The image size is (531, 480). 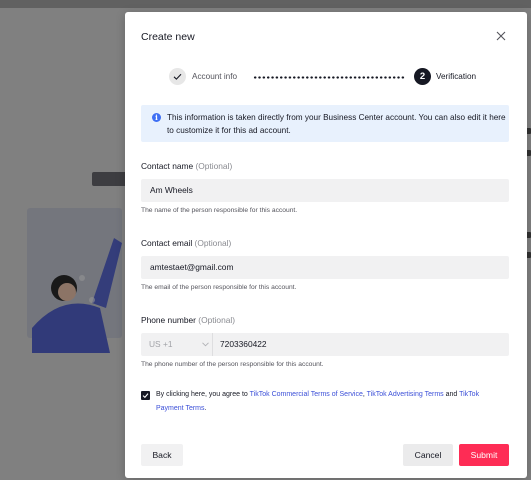 What do you see at coordinates (325, 267) in the screenshot?
I see `contact-email-input: amtestaet@gmail.com` at bounding box center [325, 267].